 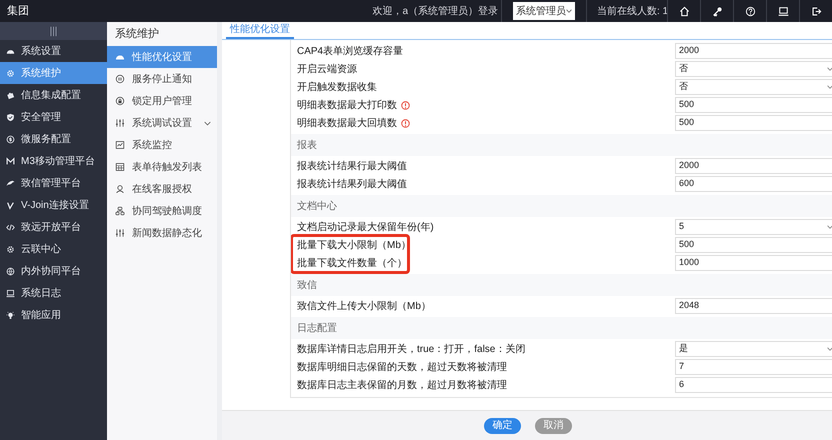 I want to click on welcome-text: 欢迎，a（系统管理员）登录, so click(x=435, y=11).